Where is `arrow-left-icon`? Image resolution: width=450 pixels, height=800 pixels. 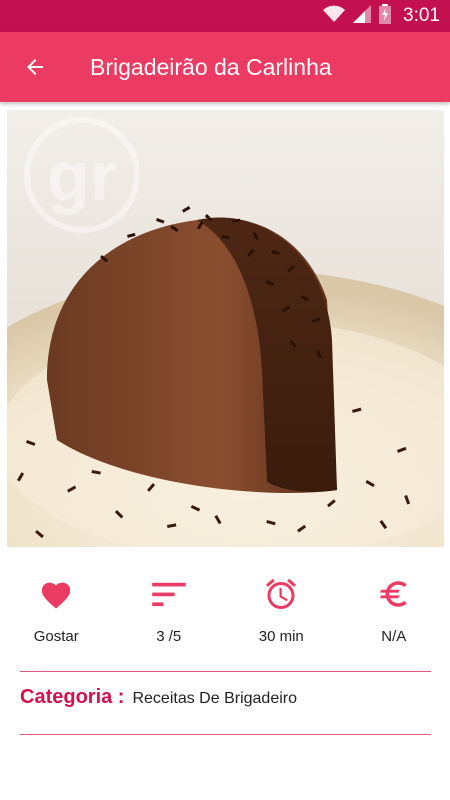 arrow-left-icon is located at coordinates (35, 67).